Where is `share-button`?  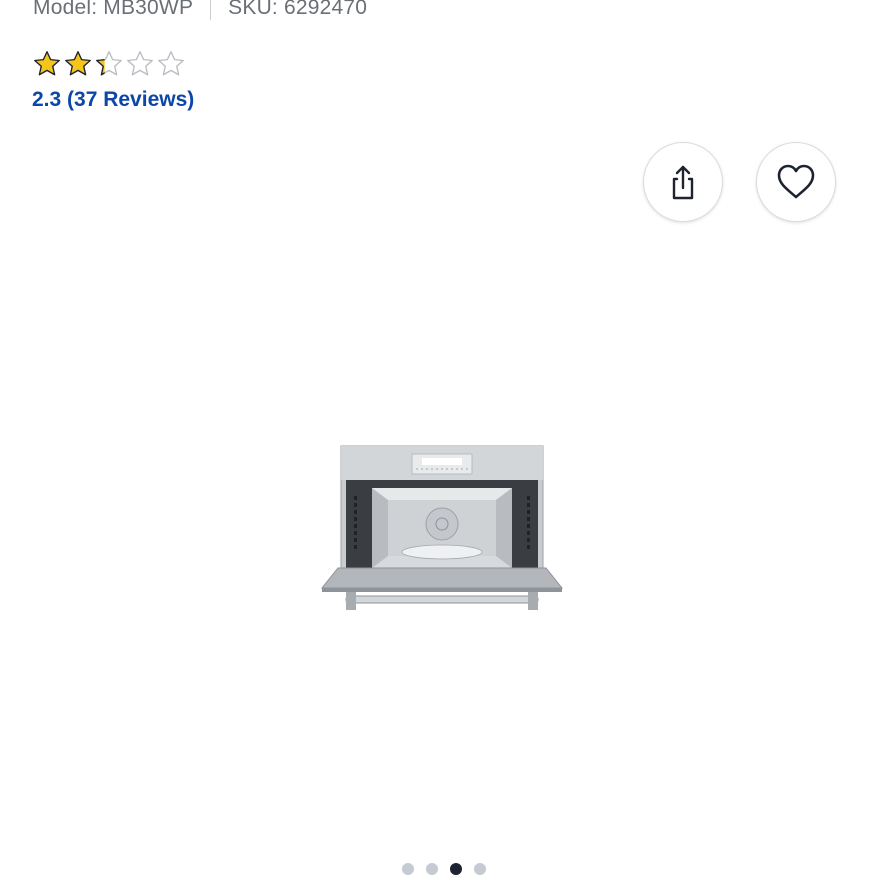 share-button is located at coordinates (683, 182).